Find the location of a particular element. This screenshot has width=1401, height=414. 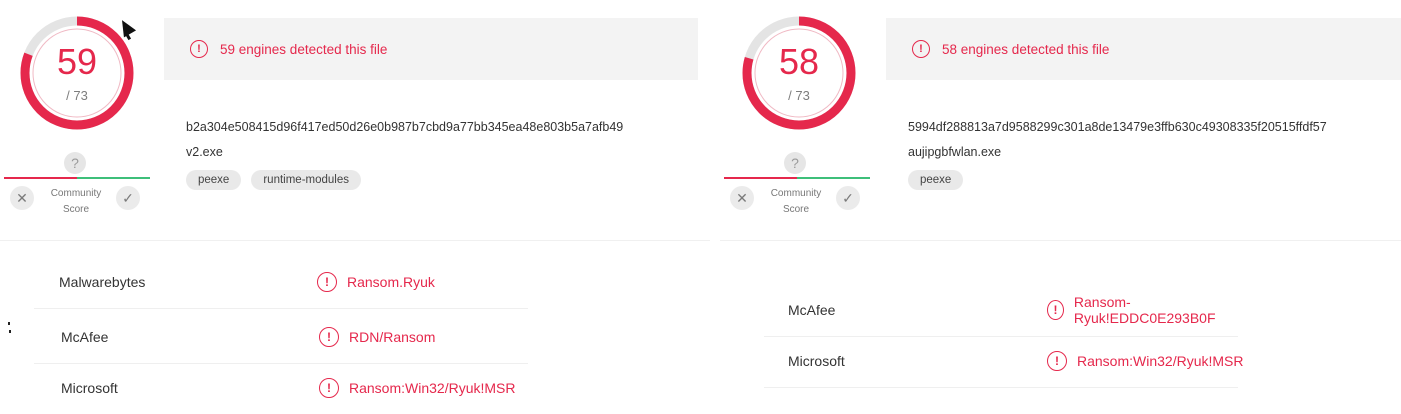

detection-text: 58 engines detected this file is located at coordinates (1026, 49).